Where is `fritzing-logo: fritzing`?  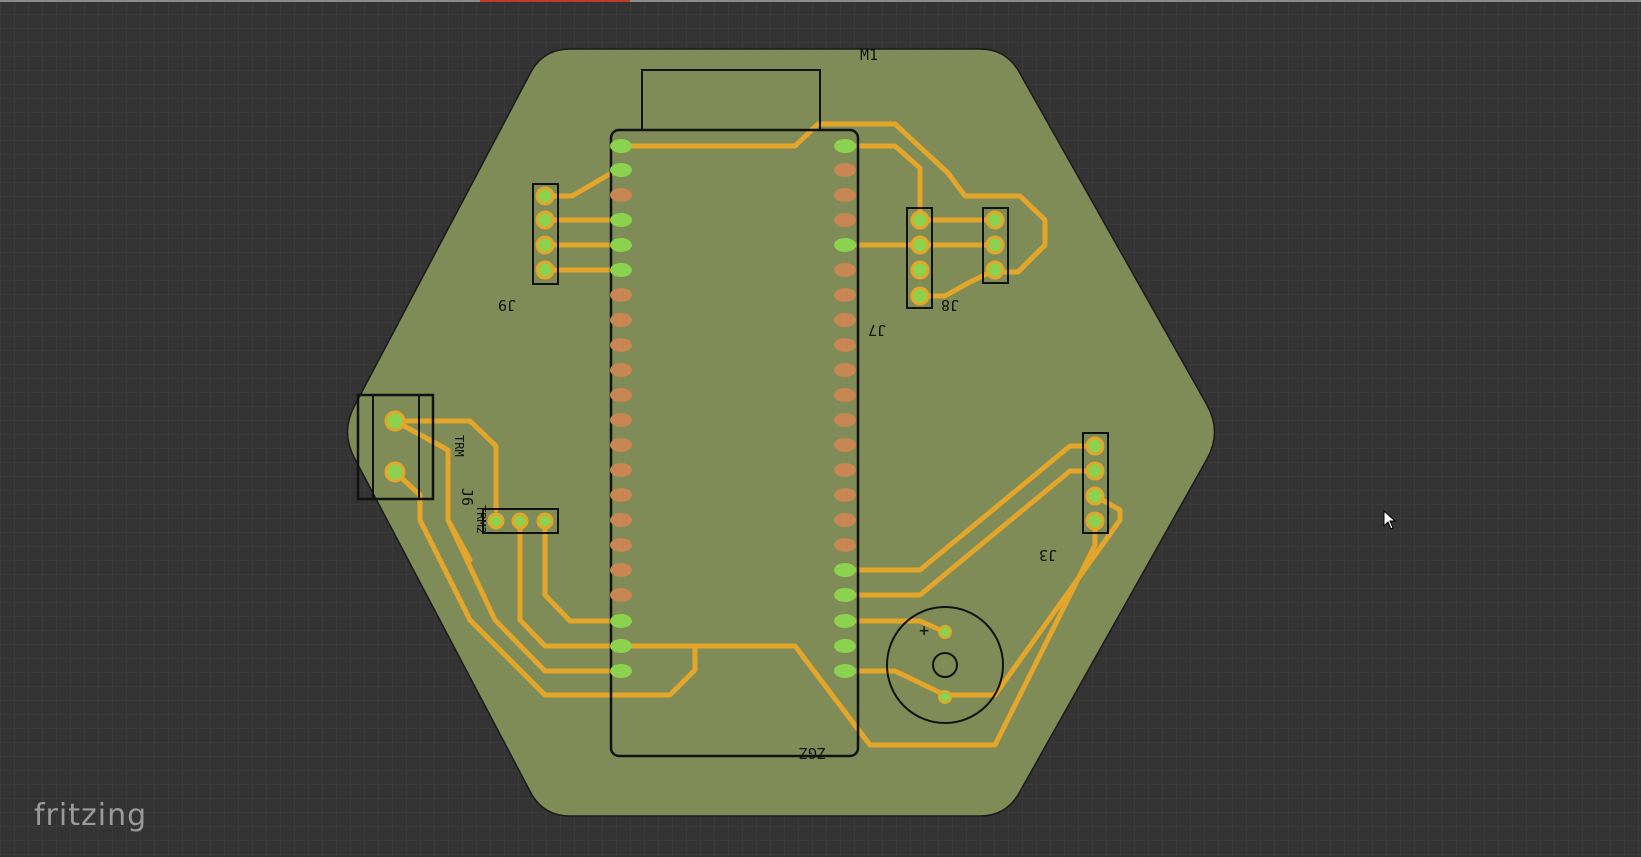 fritzing-logo: fritzing is located at coordinates (91, 815).